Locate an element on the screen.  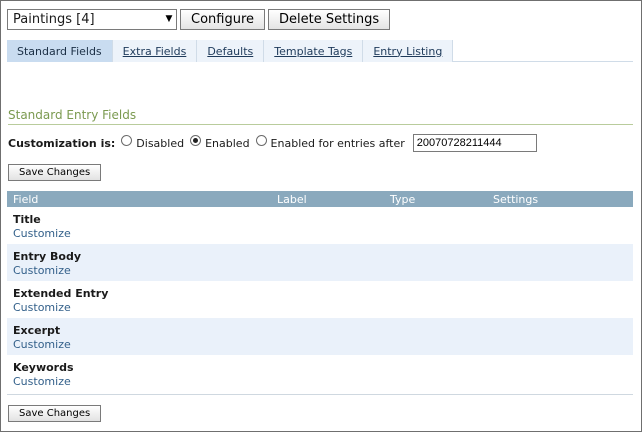
radio-enabled-after-label: Enabled for entries after is located at coordinates (337, 143).